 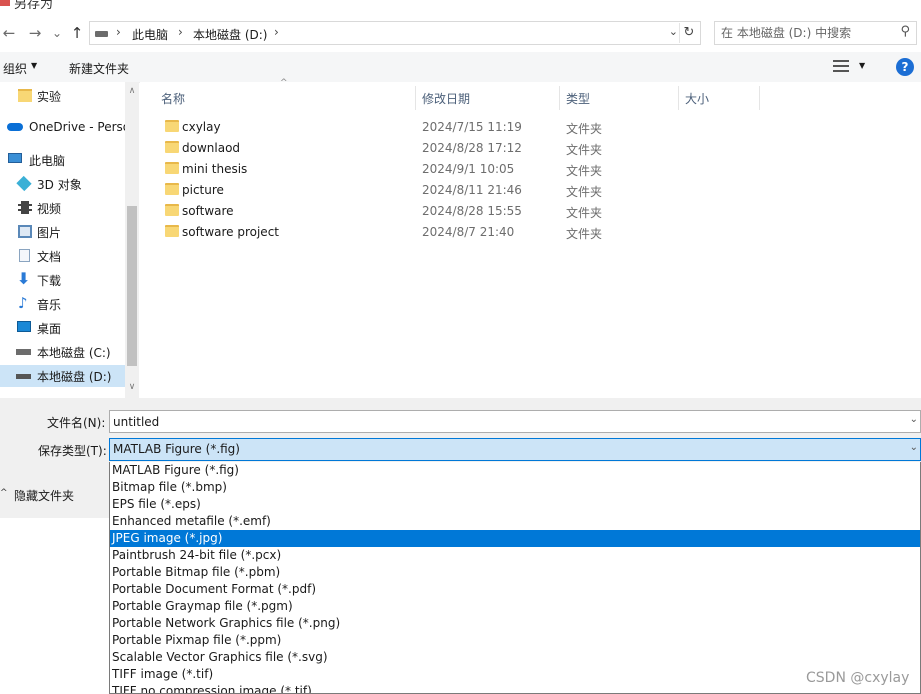 I want to click on sidebar-item-pictures: 图片, so click(x=62, y=232).